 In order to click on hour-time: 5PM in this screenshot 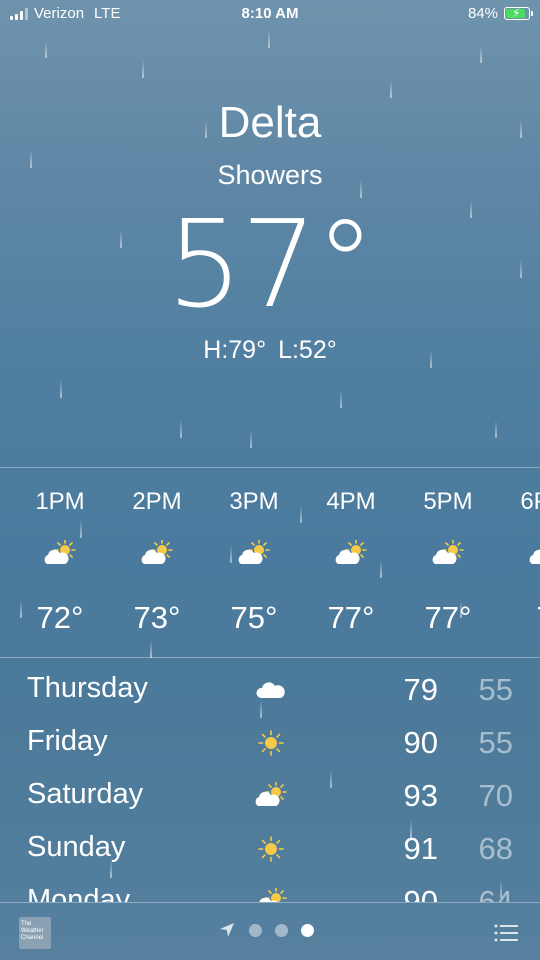, I will do `click(448, 501)`.